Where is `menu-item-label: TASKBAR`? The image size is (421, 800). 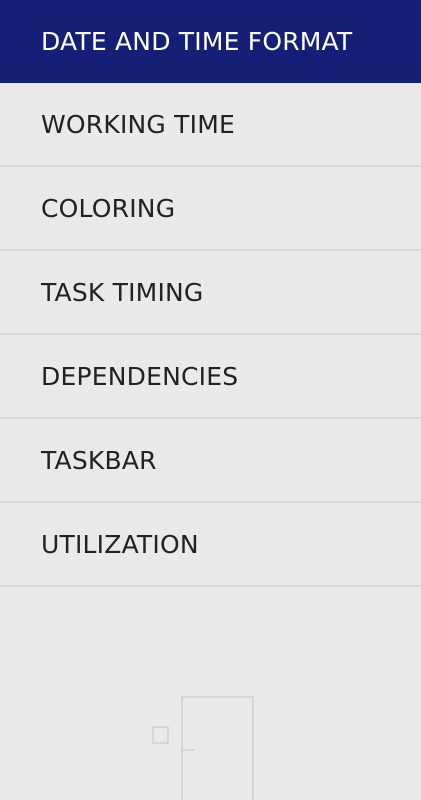 menu-item-label: TASKBAR is located at coordinates (99, 460).